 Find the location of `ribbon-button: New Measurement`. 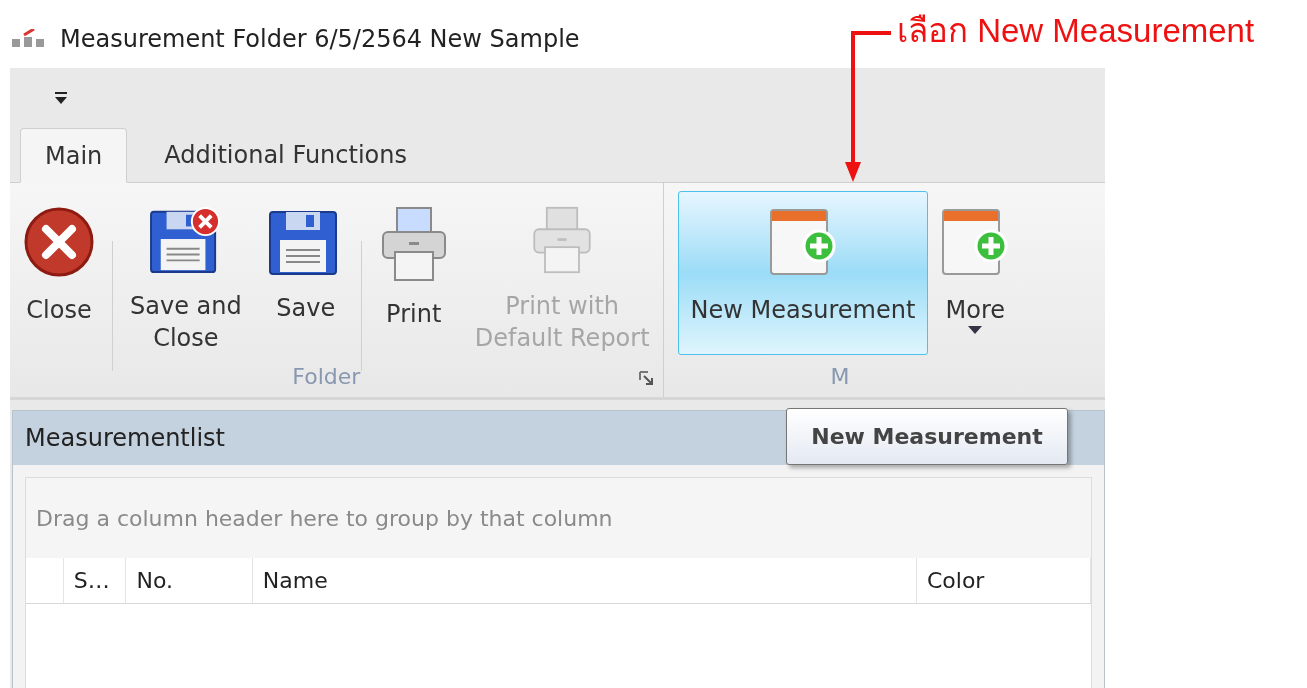

ribbon-button: New Measurement is located at coordinates (803, 273).